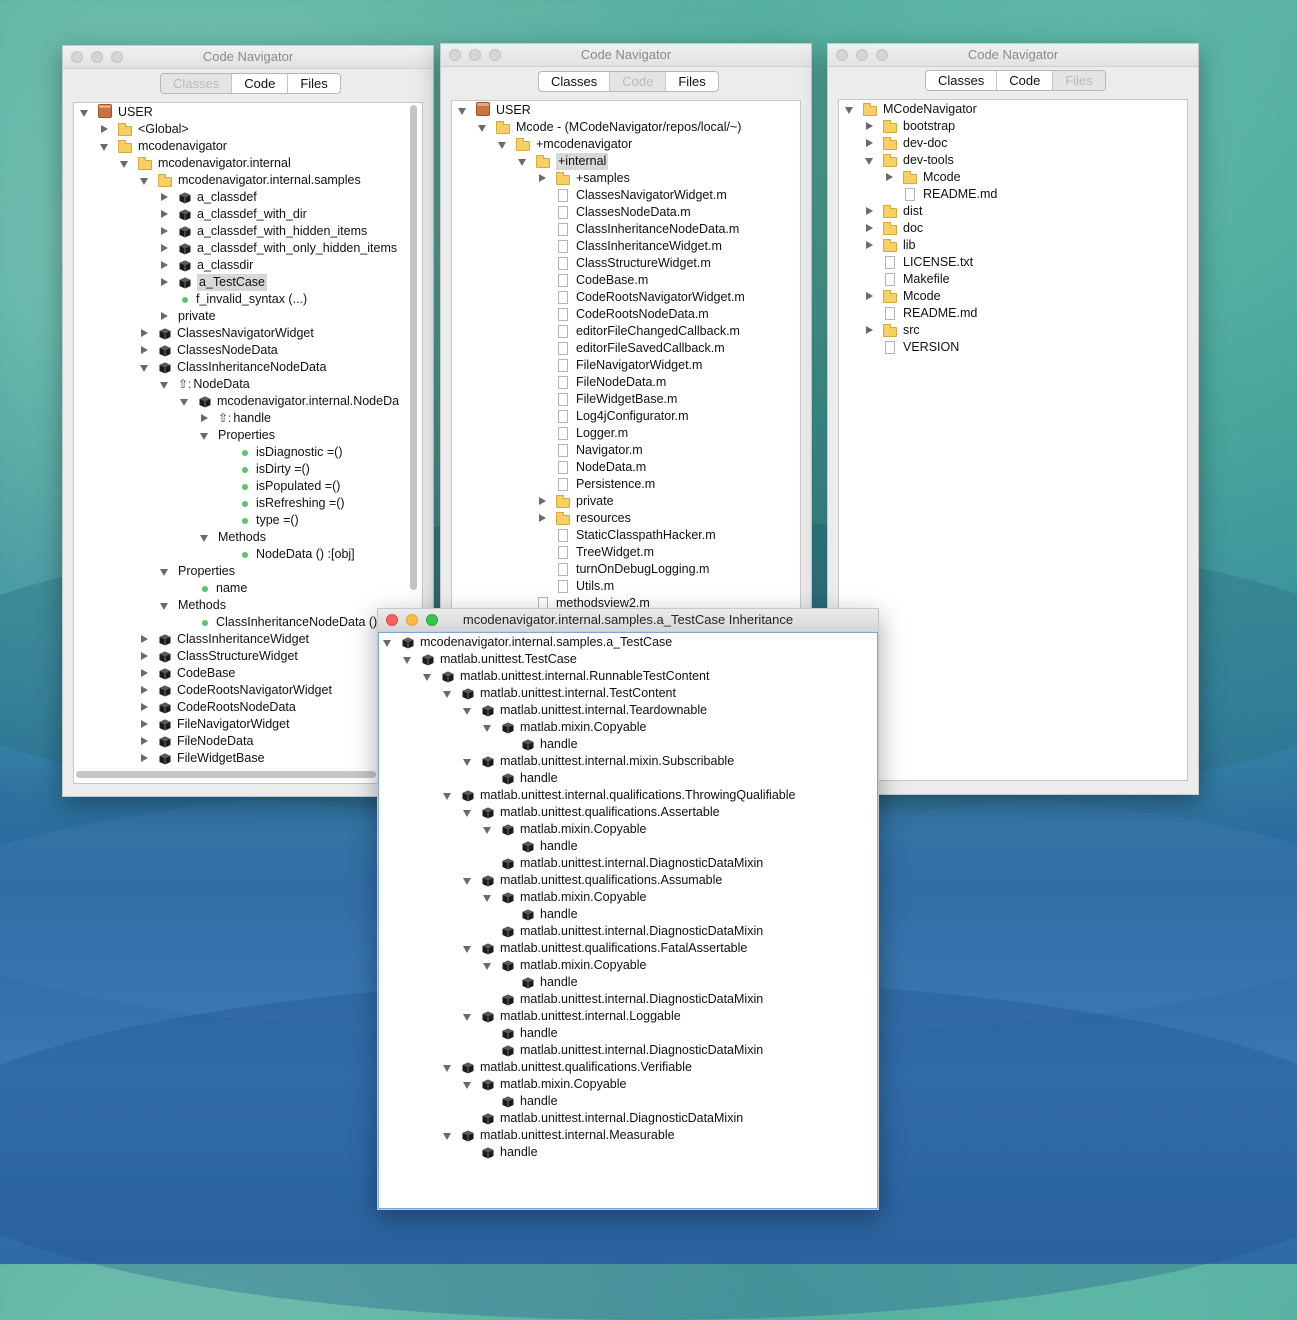 This screenshot has width=1297, height=1320. I want to click on tree-row: FileNodeData.m, so click(601, 382).